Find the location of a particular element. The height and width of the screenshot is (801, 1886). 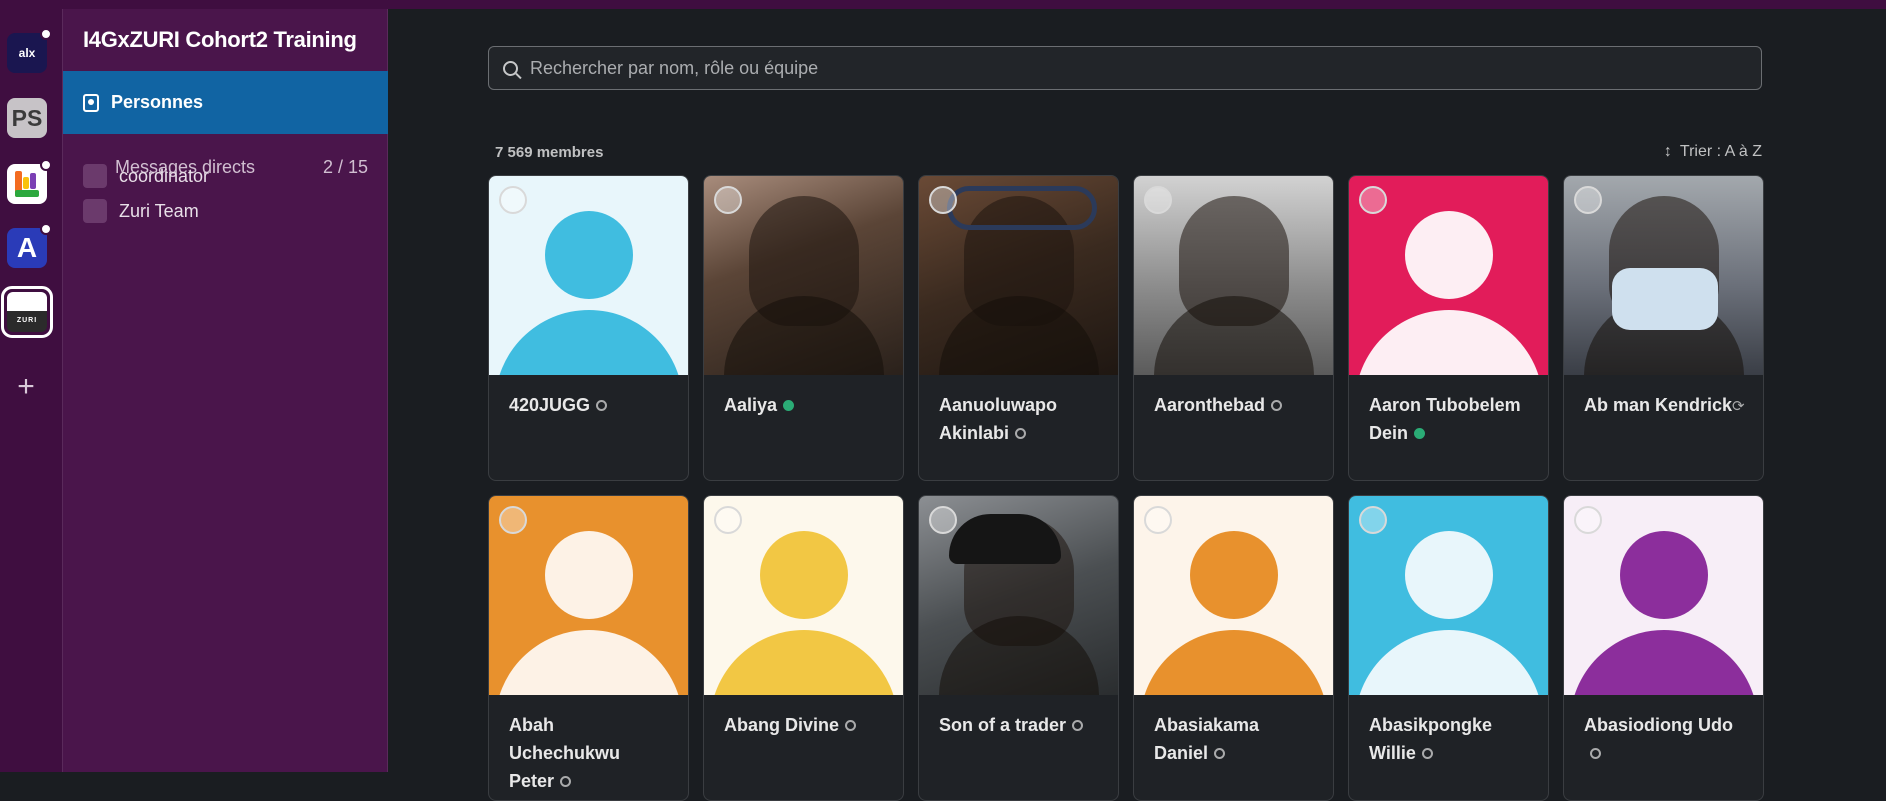

member-card: Abasiodiong Udo is located at coordinates (1663, 648).